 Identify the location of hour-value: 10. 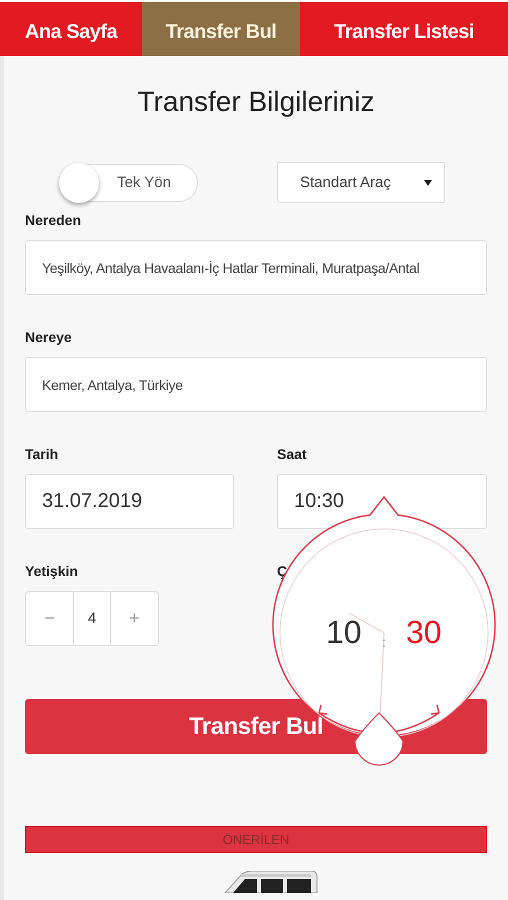
(344, 632).